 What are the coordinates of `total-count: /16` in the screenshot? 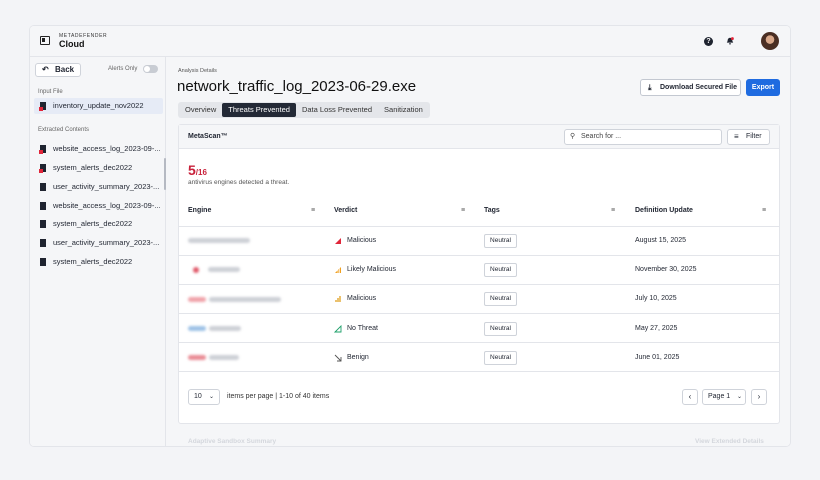 It's located at (201, 172).